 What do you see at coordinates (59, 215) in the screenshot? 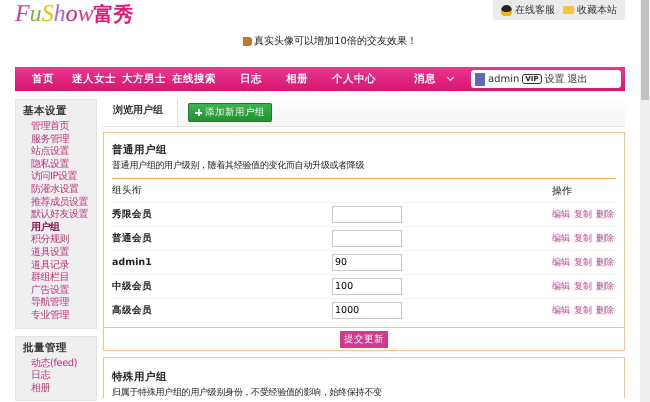
I see `sidebar-link: 默认好友设置` at bounding box center [59, 215].